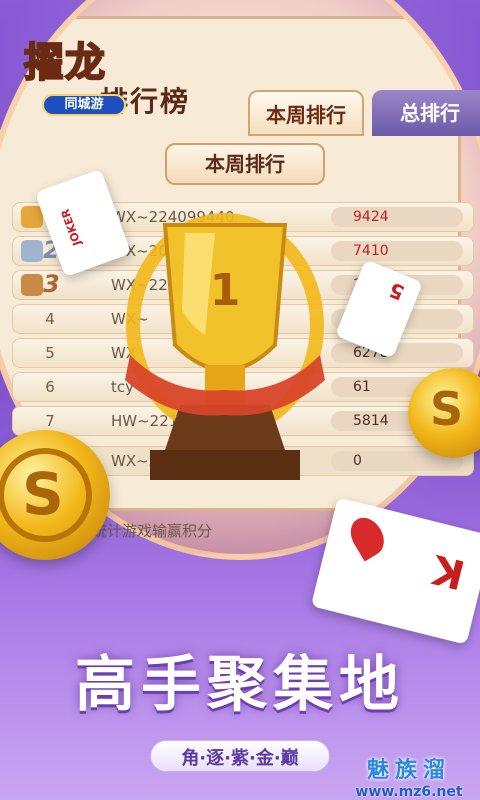  What do you see at coordinates (64, 63) in the screenshot?
I see `logo-title: 擢龙` at bounding box center [64, 63].